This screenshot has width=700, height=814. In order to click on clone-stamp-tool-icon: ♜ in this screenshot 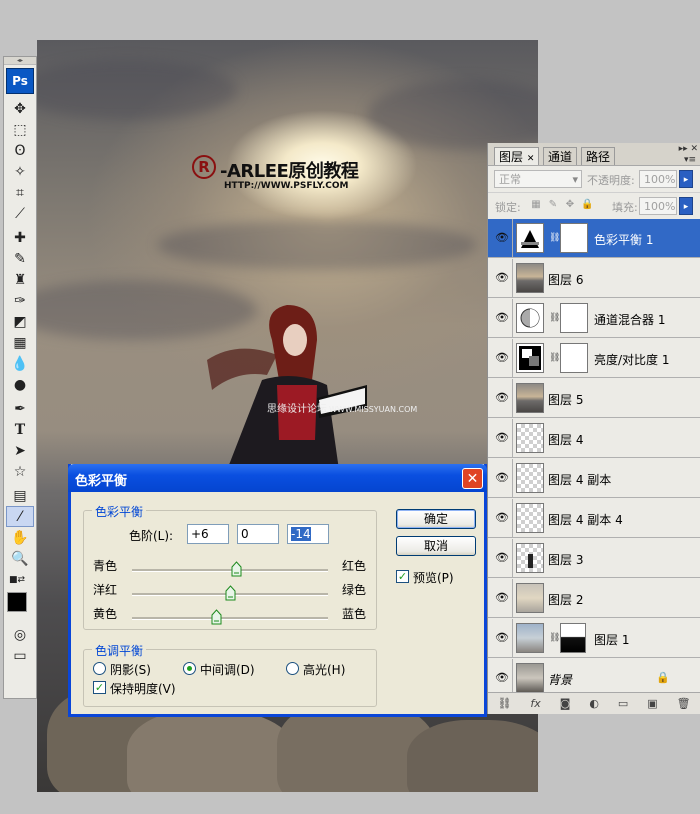, I will do `click(20, 279)`.